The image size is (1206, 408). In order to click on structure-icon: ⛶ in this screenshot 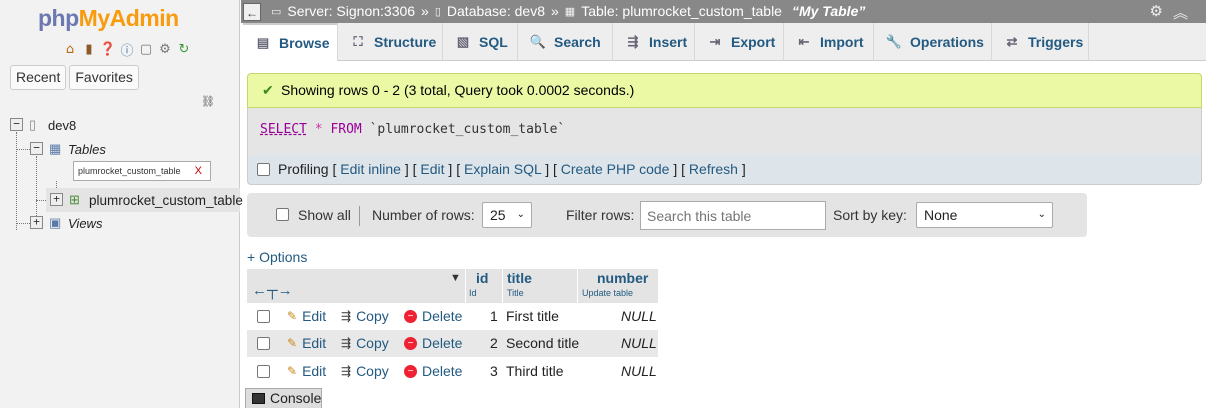, I will do `click(358, 41)`.